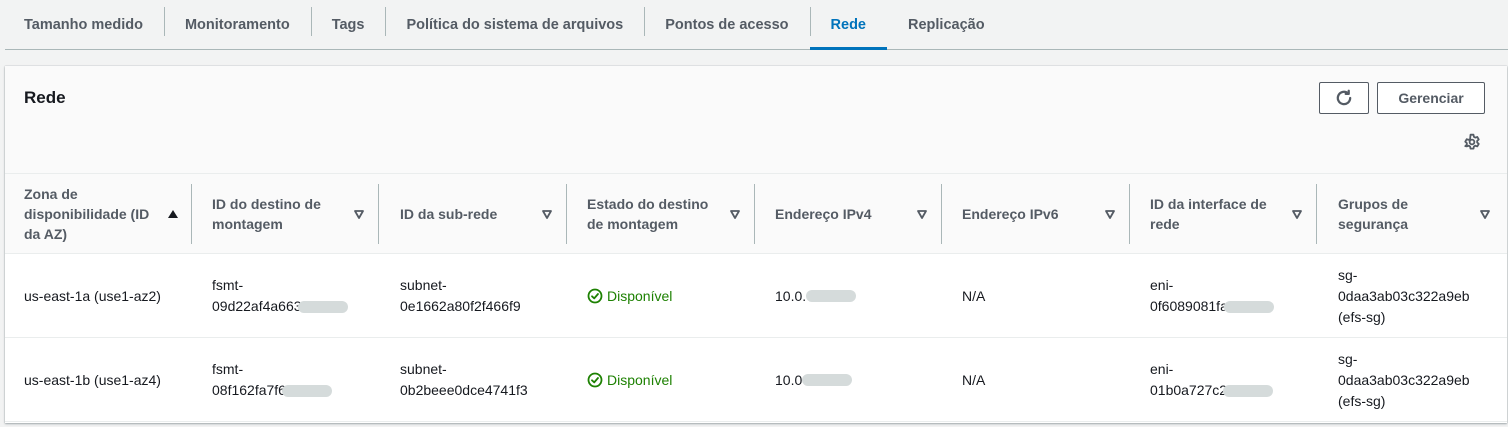  Describe the element at coordinates (470, 214) in the screenshot. I see `column-header-subnet: ID da sub-rede` at that location.